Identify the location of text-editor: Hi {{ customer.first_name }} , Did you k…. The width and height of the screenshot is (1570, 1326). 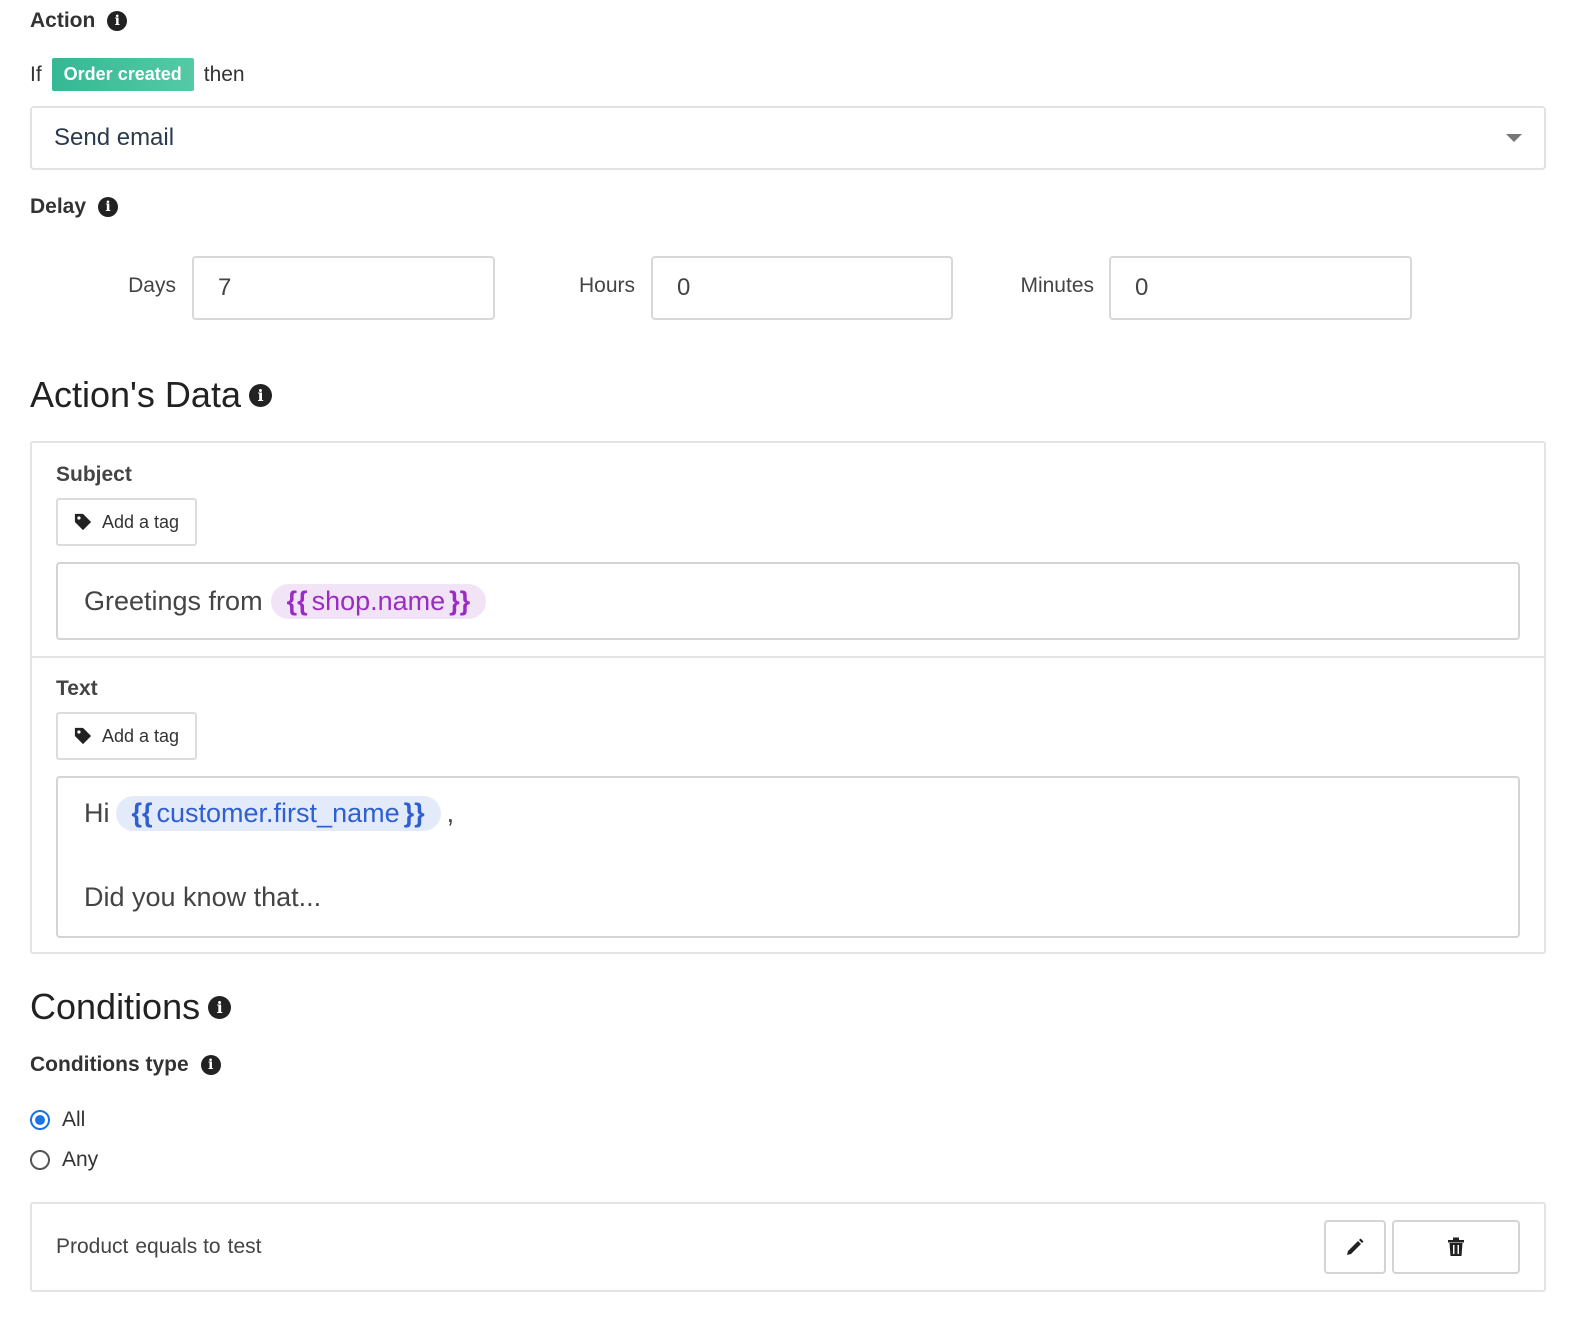
(788, 857).